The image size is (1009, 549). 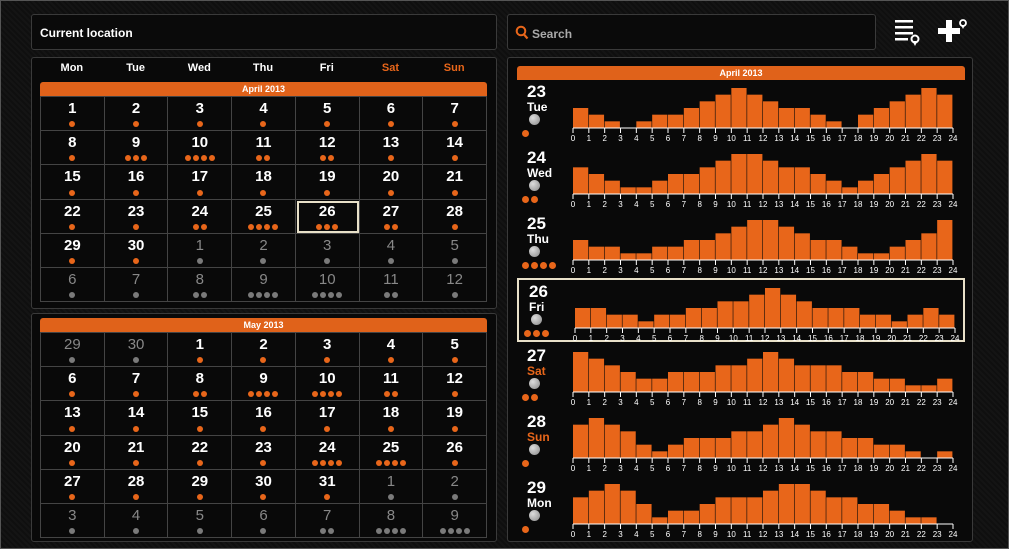 I want to click on calendar-day: 26, so click(x=455, y=452).